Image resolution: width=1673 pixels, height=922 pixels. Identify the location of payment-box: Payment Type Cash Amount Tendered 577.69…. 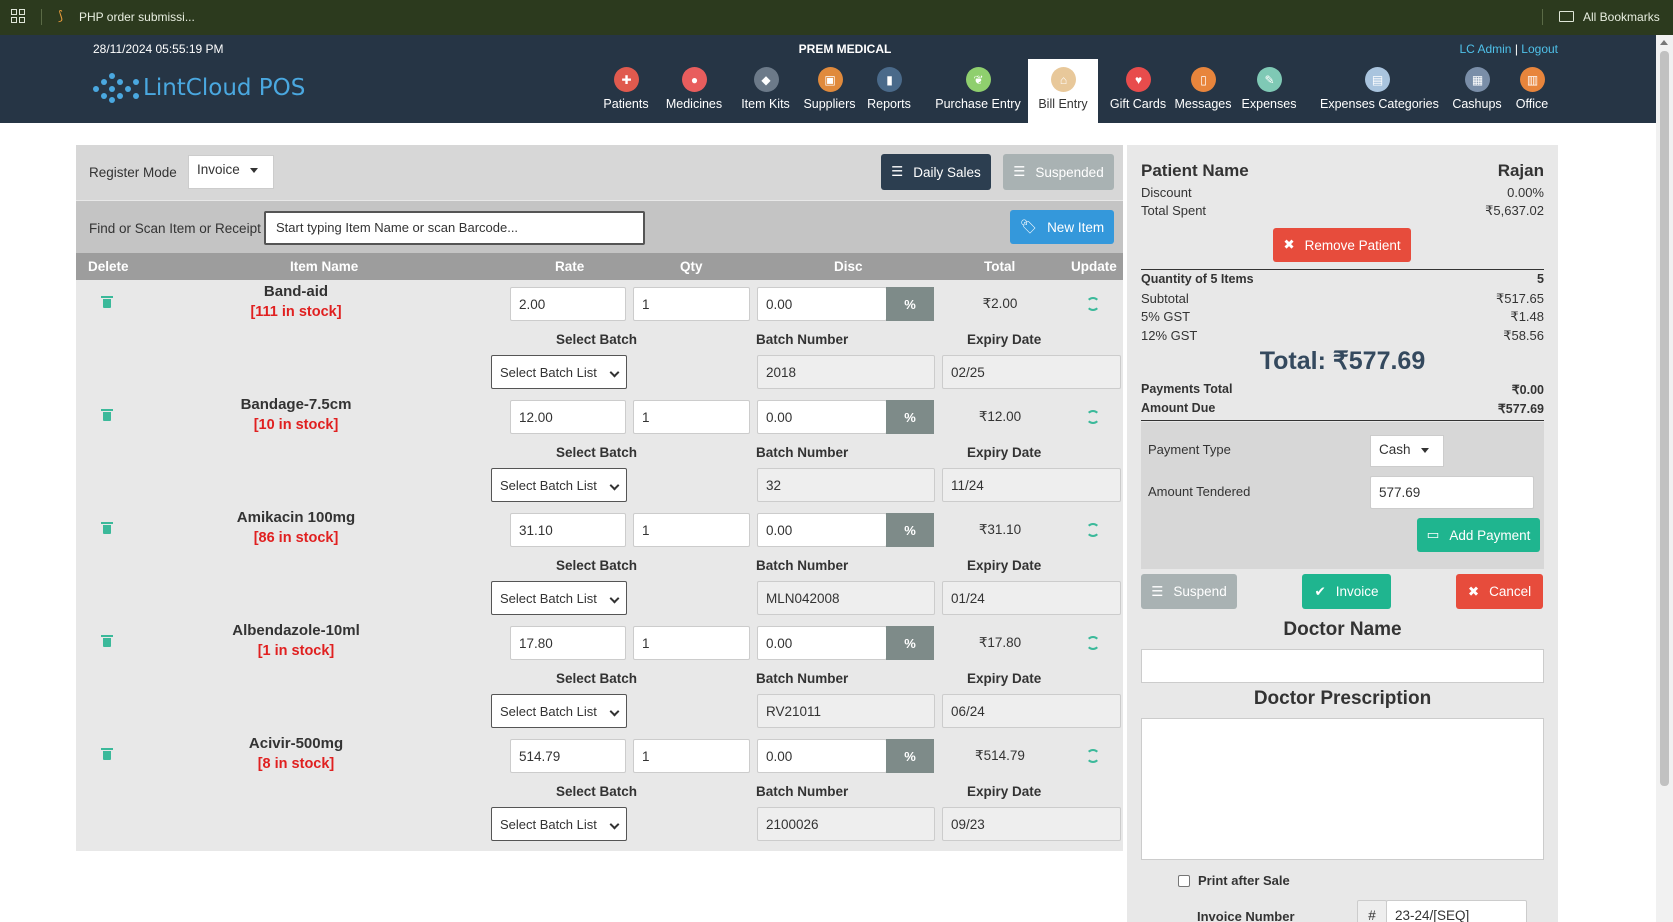
(1342, 495).